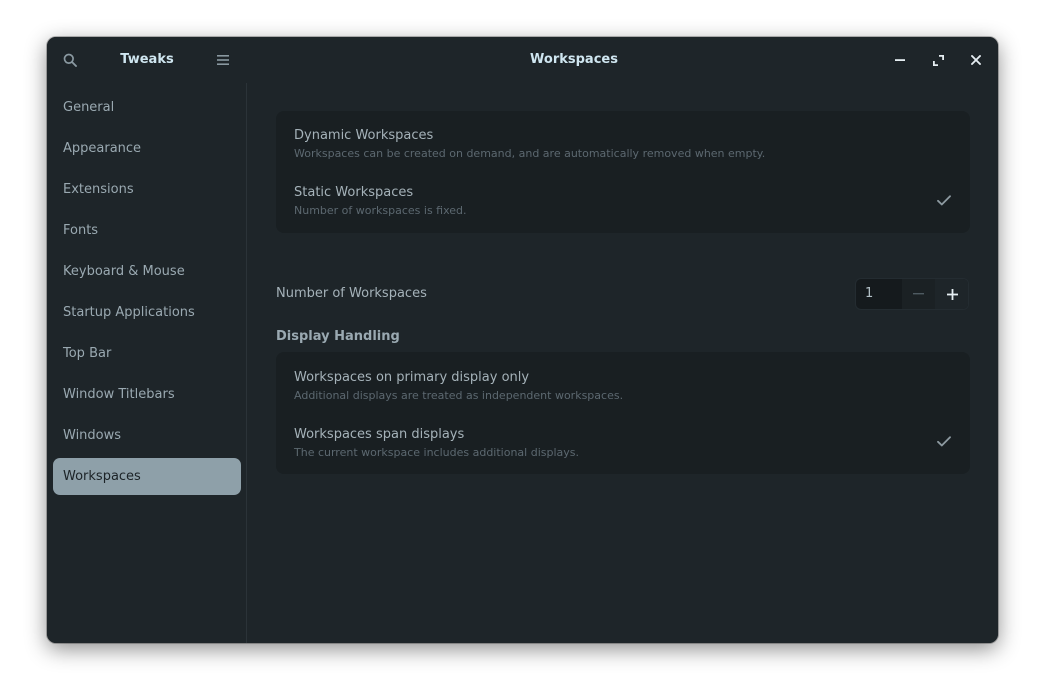 The image size is (1045, 700). What do you see at coordinates (351, 293) in the screenshot?
I see `number-of-workspaces-label: Number of Workspaces` at bounding box center [351, 293].